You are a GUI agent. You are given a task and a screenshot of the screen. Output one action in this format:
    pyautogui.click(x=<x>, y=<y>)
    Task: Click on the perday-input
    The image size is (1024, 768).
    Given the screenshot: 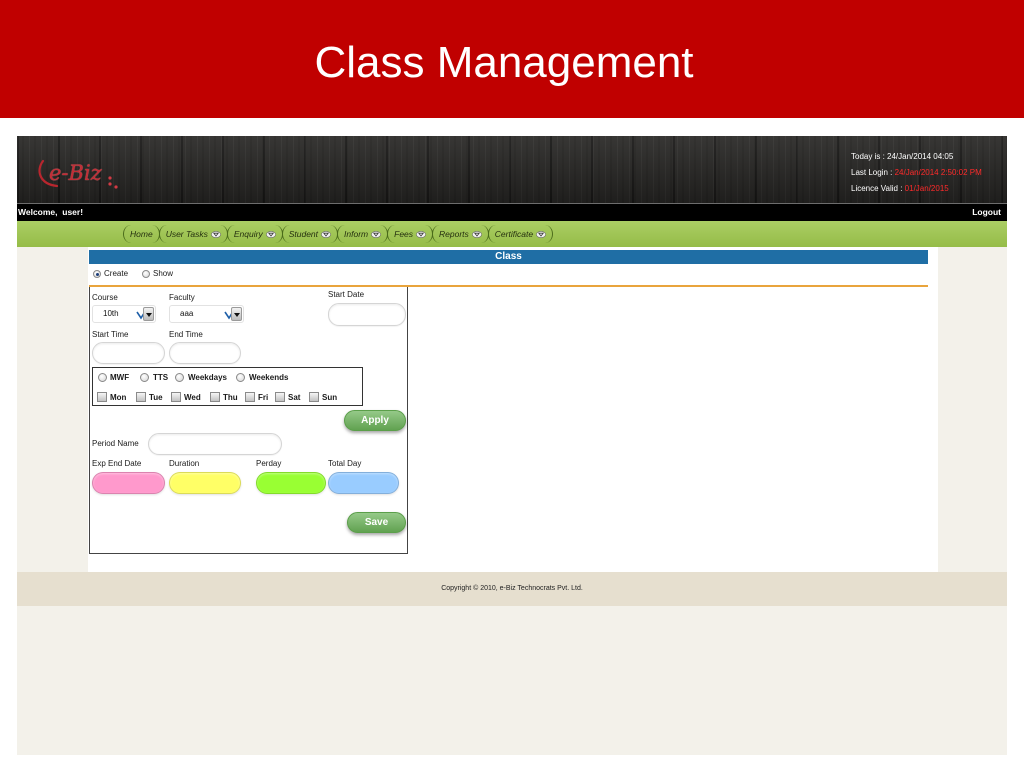 What is the action you would take?
    pyautogui.click(x=291, y=483)
    